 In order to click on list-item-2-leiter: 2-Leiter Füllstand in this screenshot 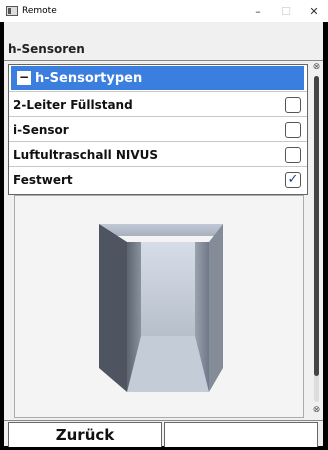, I will do `click(158, 104)`.